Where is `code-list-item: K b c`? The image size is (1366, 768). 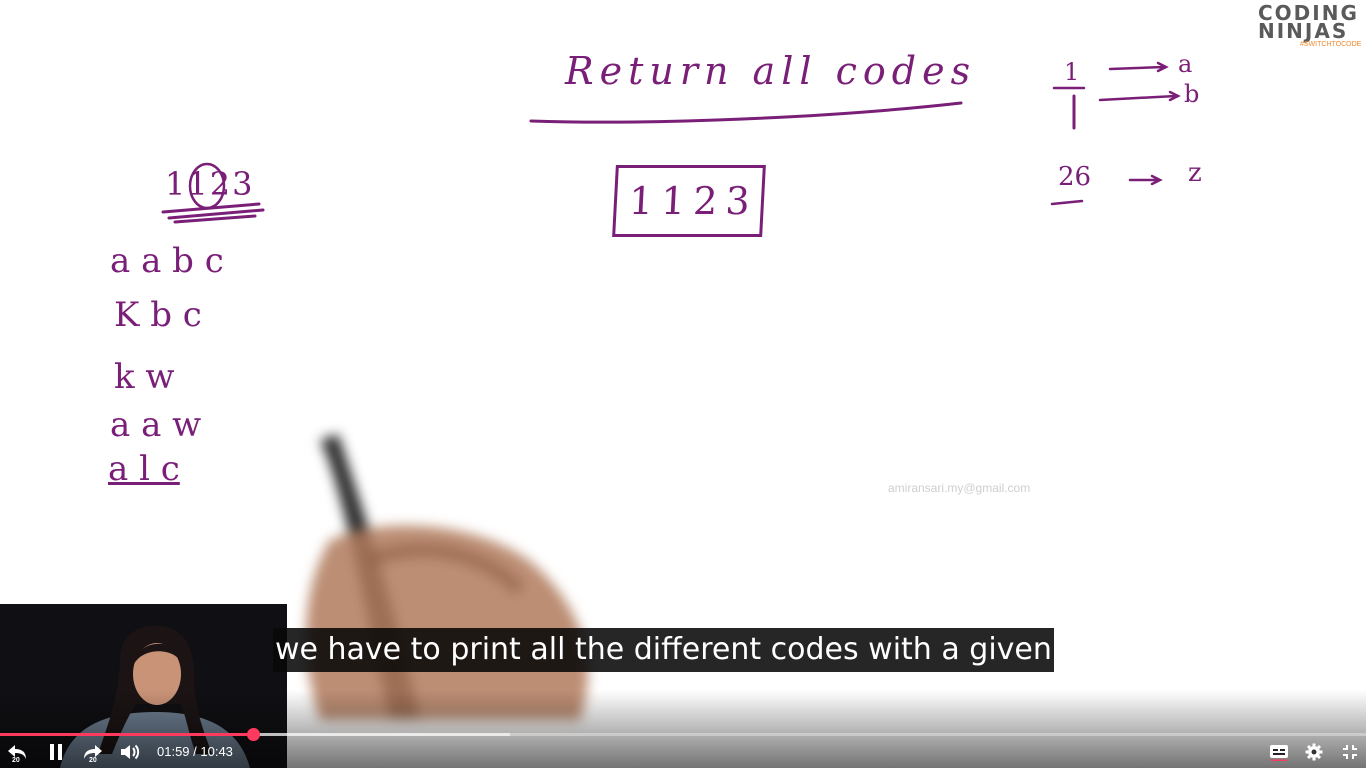 code-list-item: K b c is located at coordinates (158, 315).